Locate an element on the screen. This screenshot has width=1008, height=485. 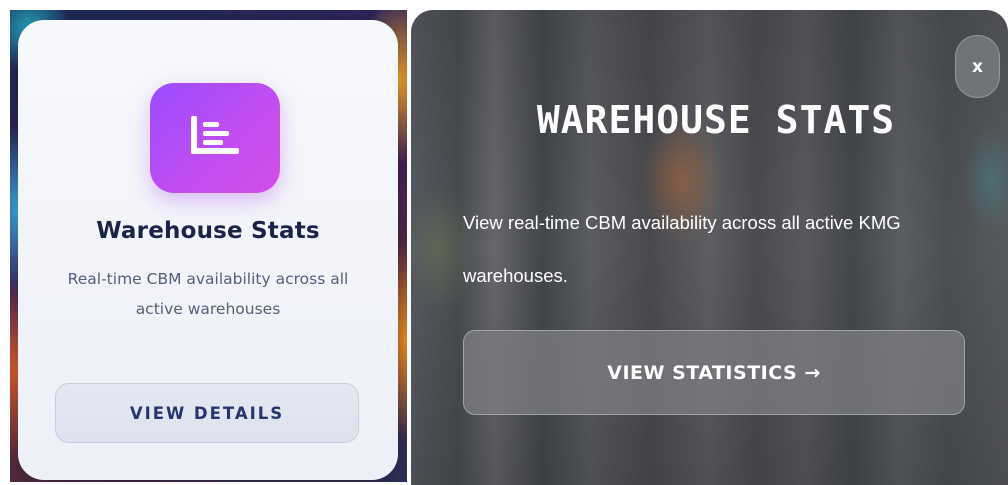
view-statistics-button: VIEW STATISTICS → is located at coordinates (714, 372).